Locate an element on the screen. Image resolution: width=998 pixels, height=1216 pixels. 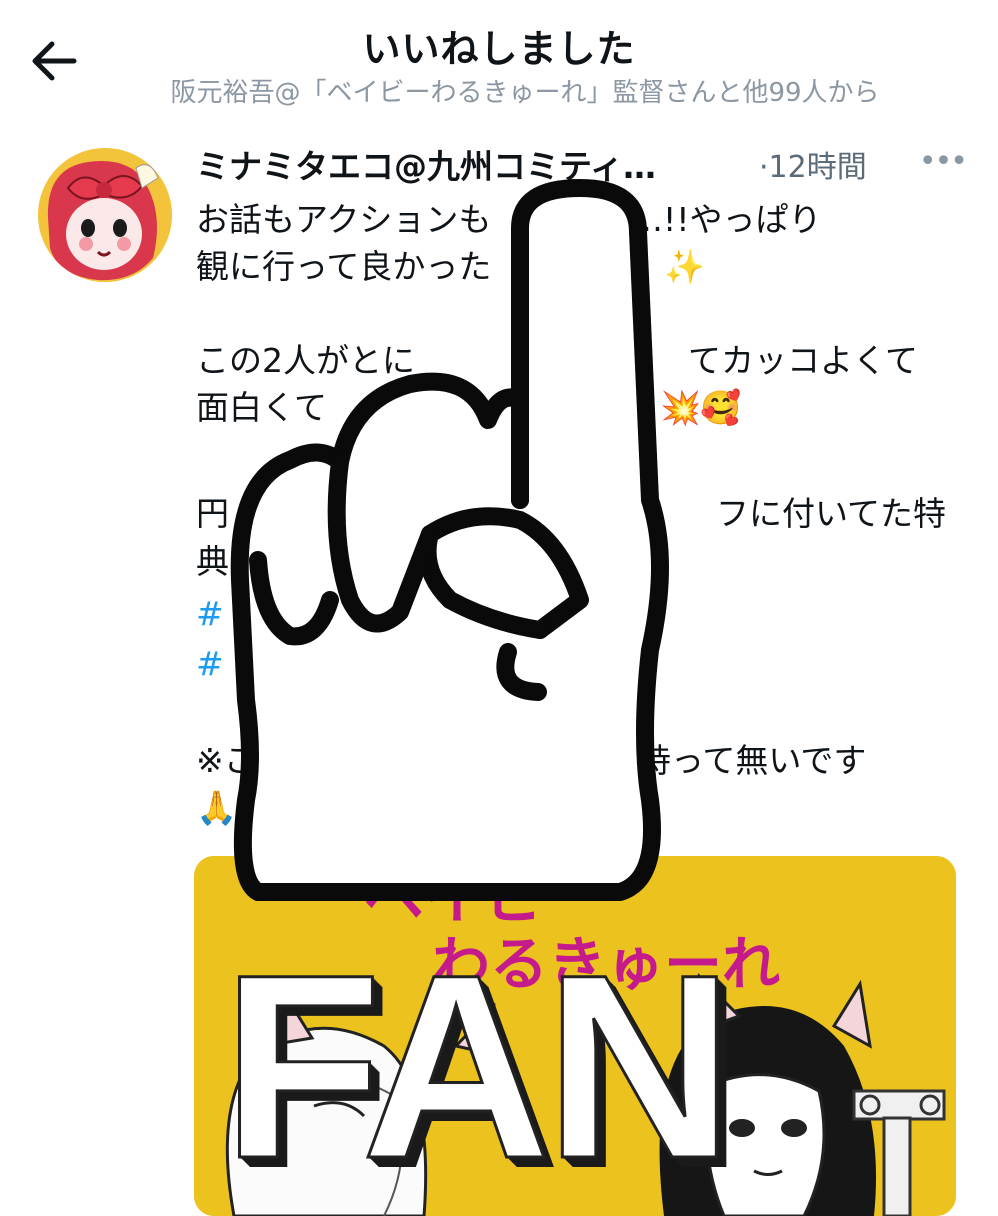
praying-emoji: 🙏 is located at coordinates (217, 807).